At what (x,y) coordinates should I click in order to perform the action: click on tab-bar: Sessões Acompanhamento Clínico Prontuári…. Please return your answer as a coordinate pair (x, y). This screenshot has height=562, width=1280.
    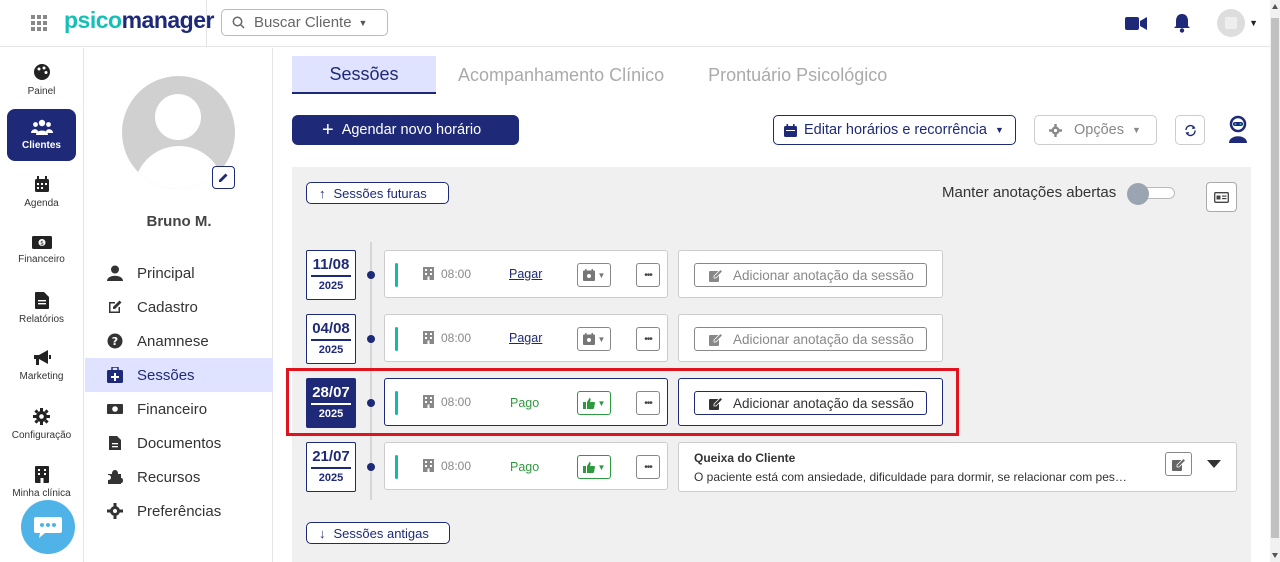
    Looking at the image, I should click on (600, 75).